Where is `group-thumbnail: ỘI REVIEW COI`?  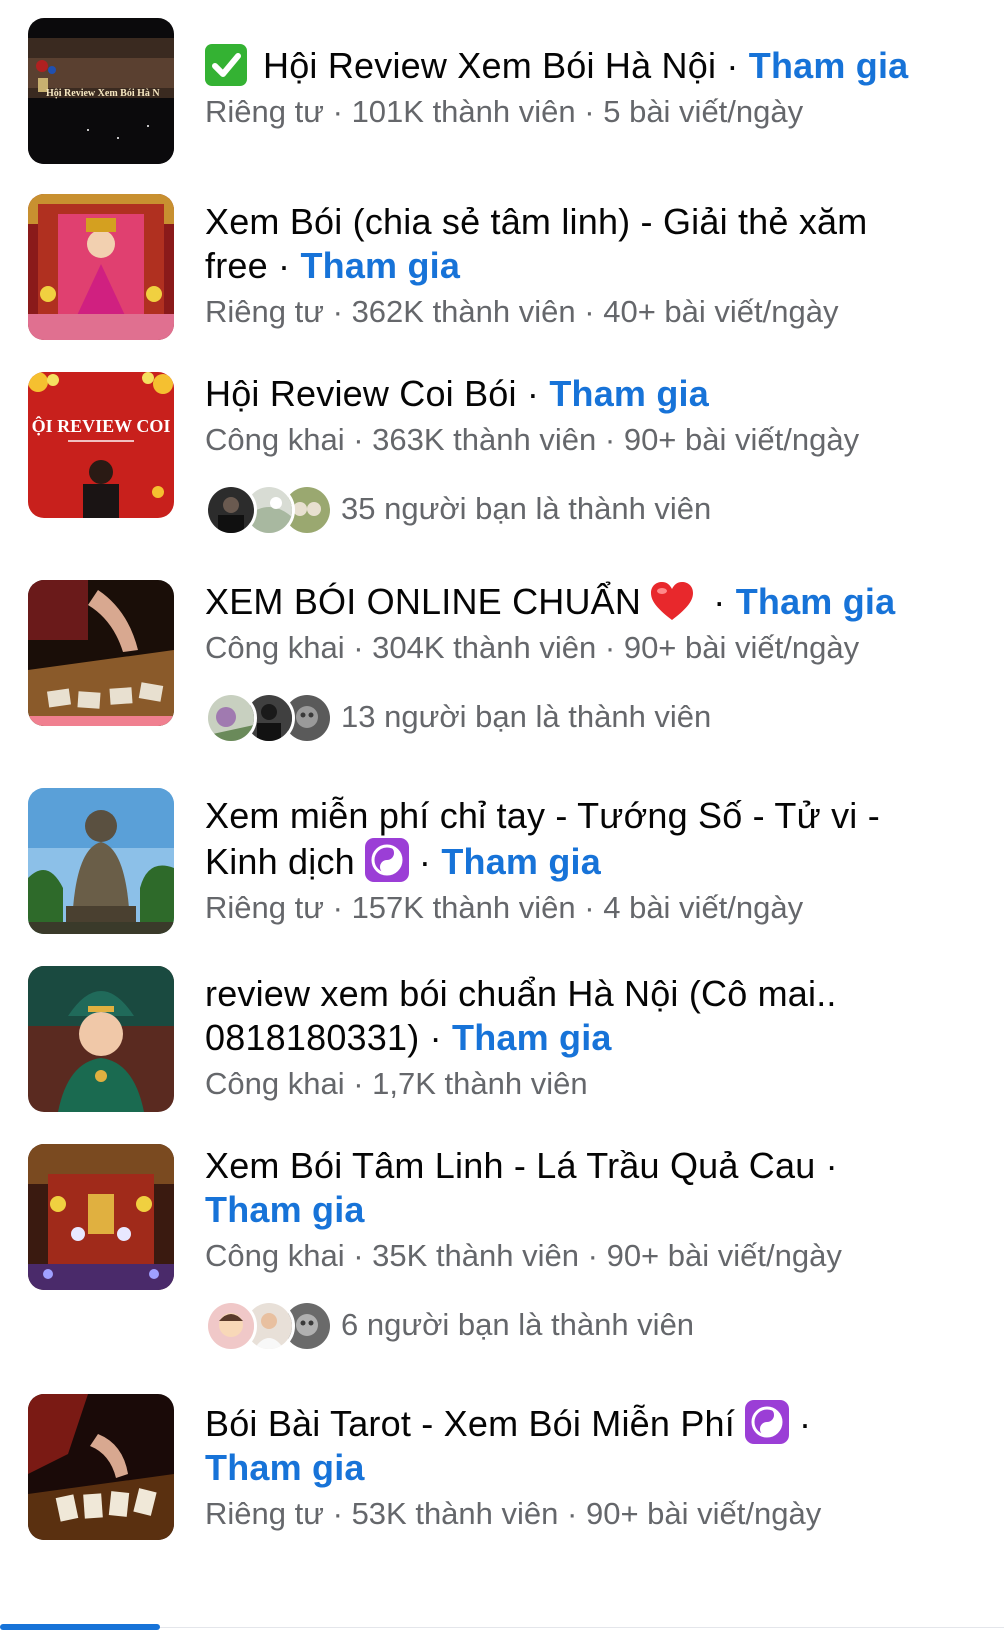
group-thumbnail: ỘI REVIEW COI is located at coordinates (101, 445).